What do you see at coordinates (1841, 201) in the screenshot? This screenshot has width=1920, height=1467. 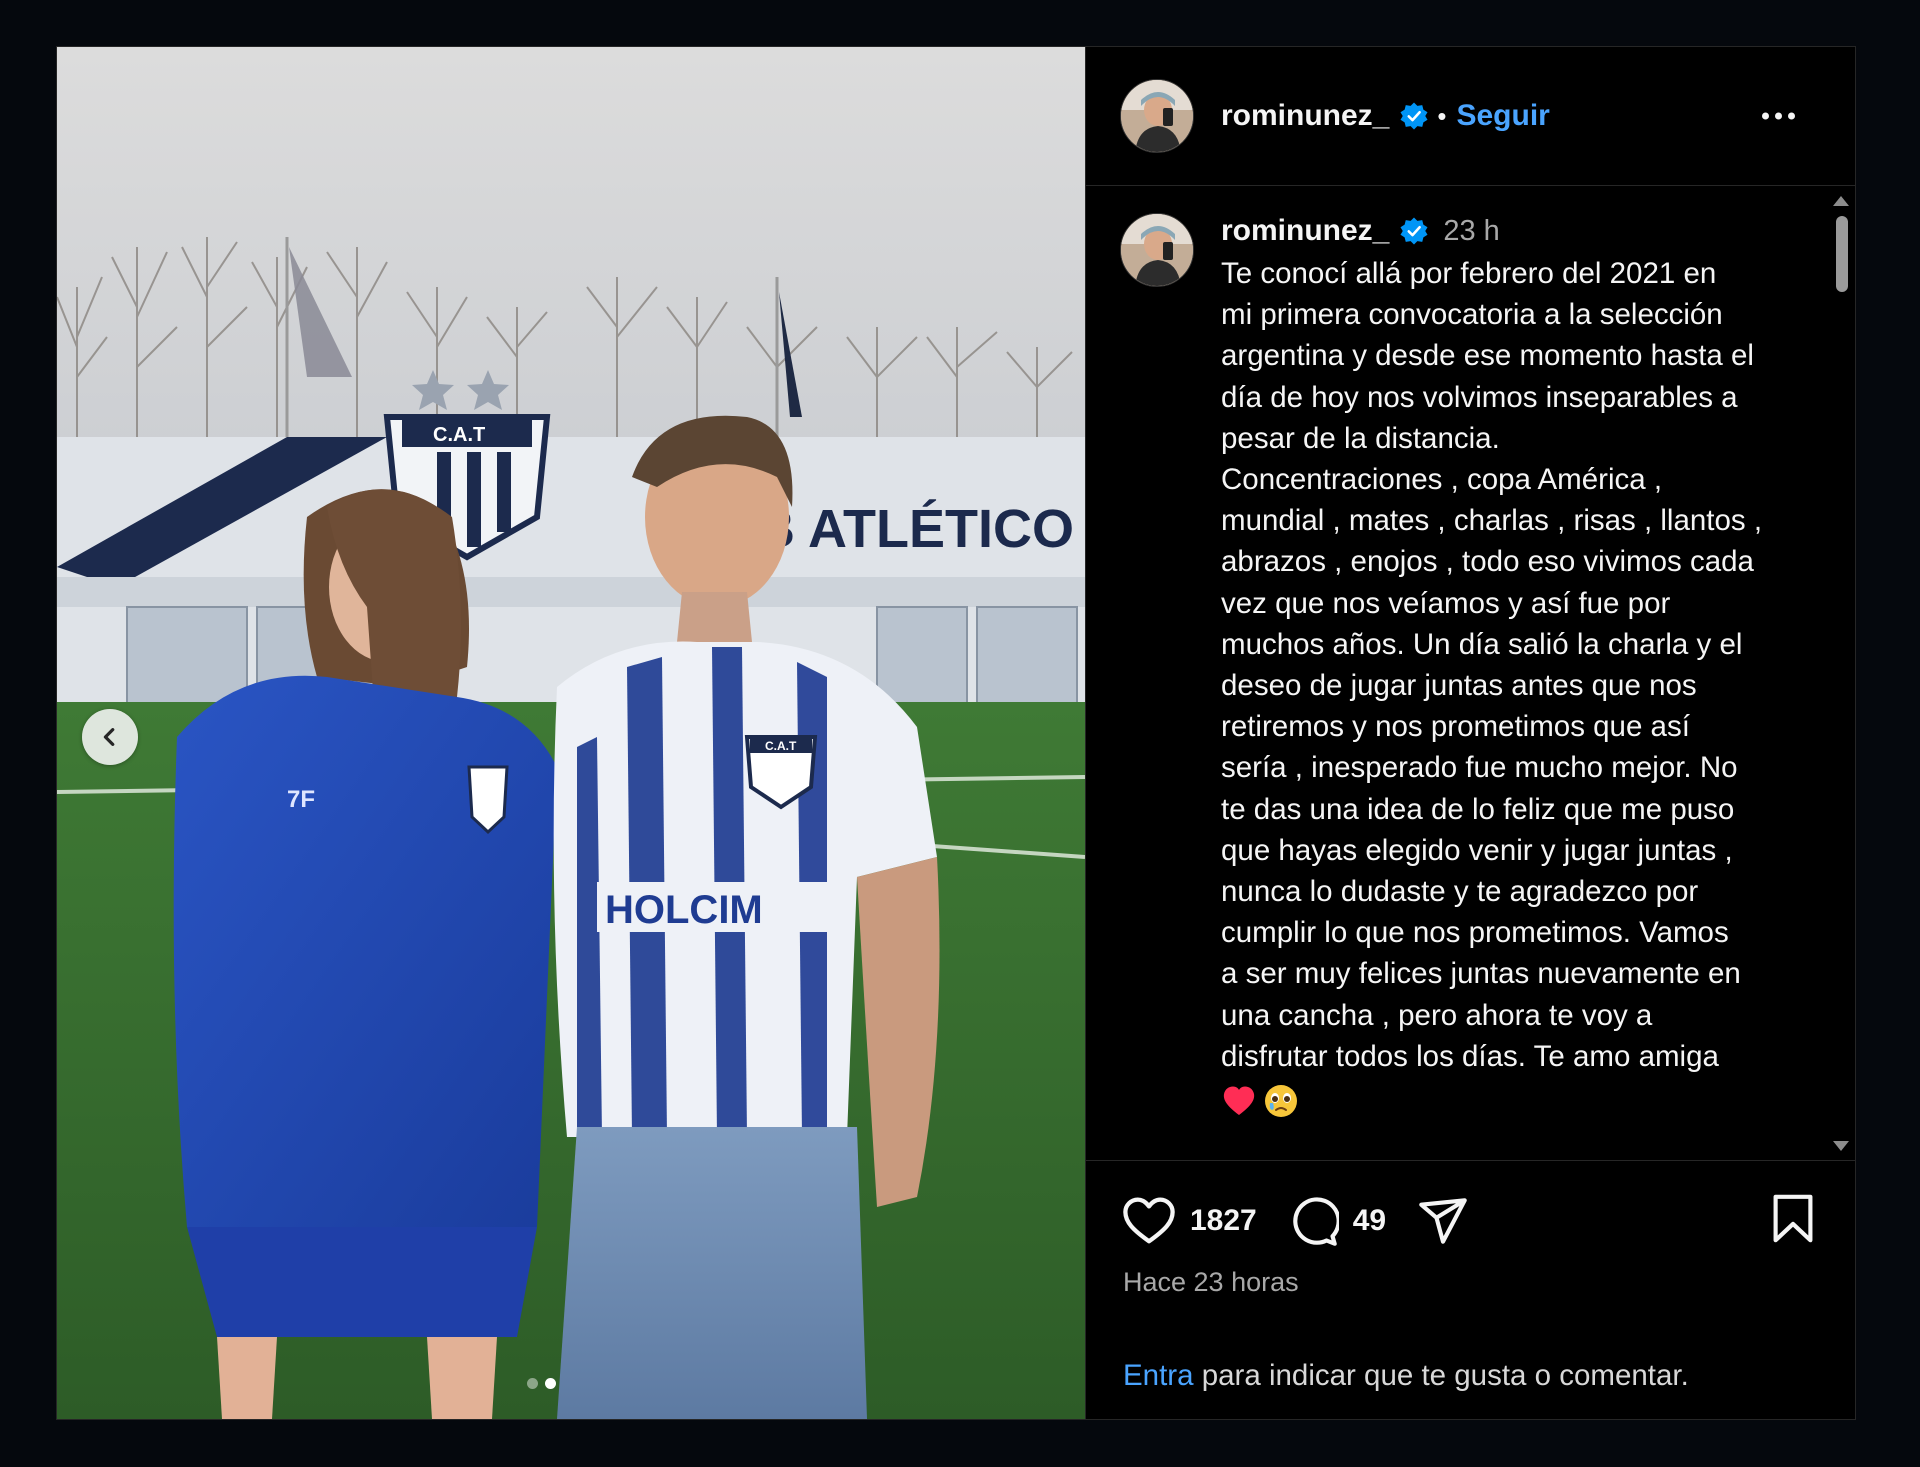 I see `scroll-up-arrow-icon` at bounding box center [1841, 201].